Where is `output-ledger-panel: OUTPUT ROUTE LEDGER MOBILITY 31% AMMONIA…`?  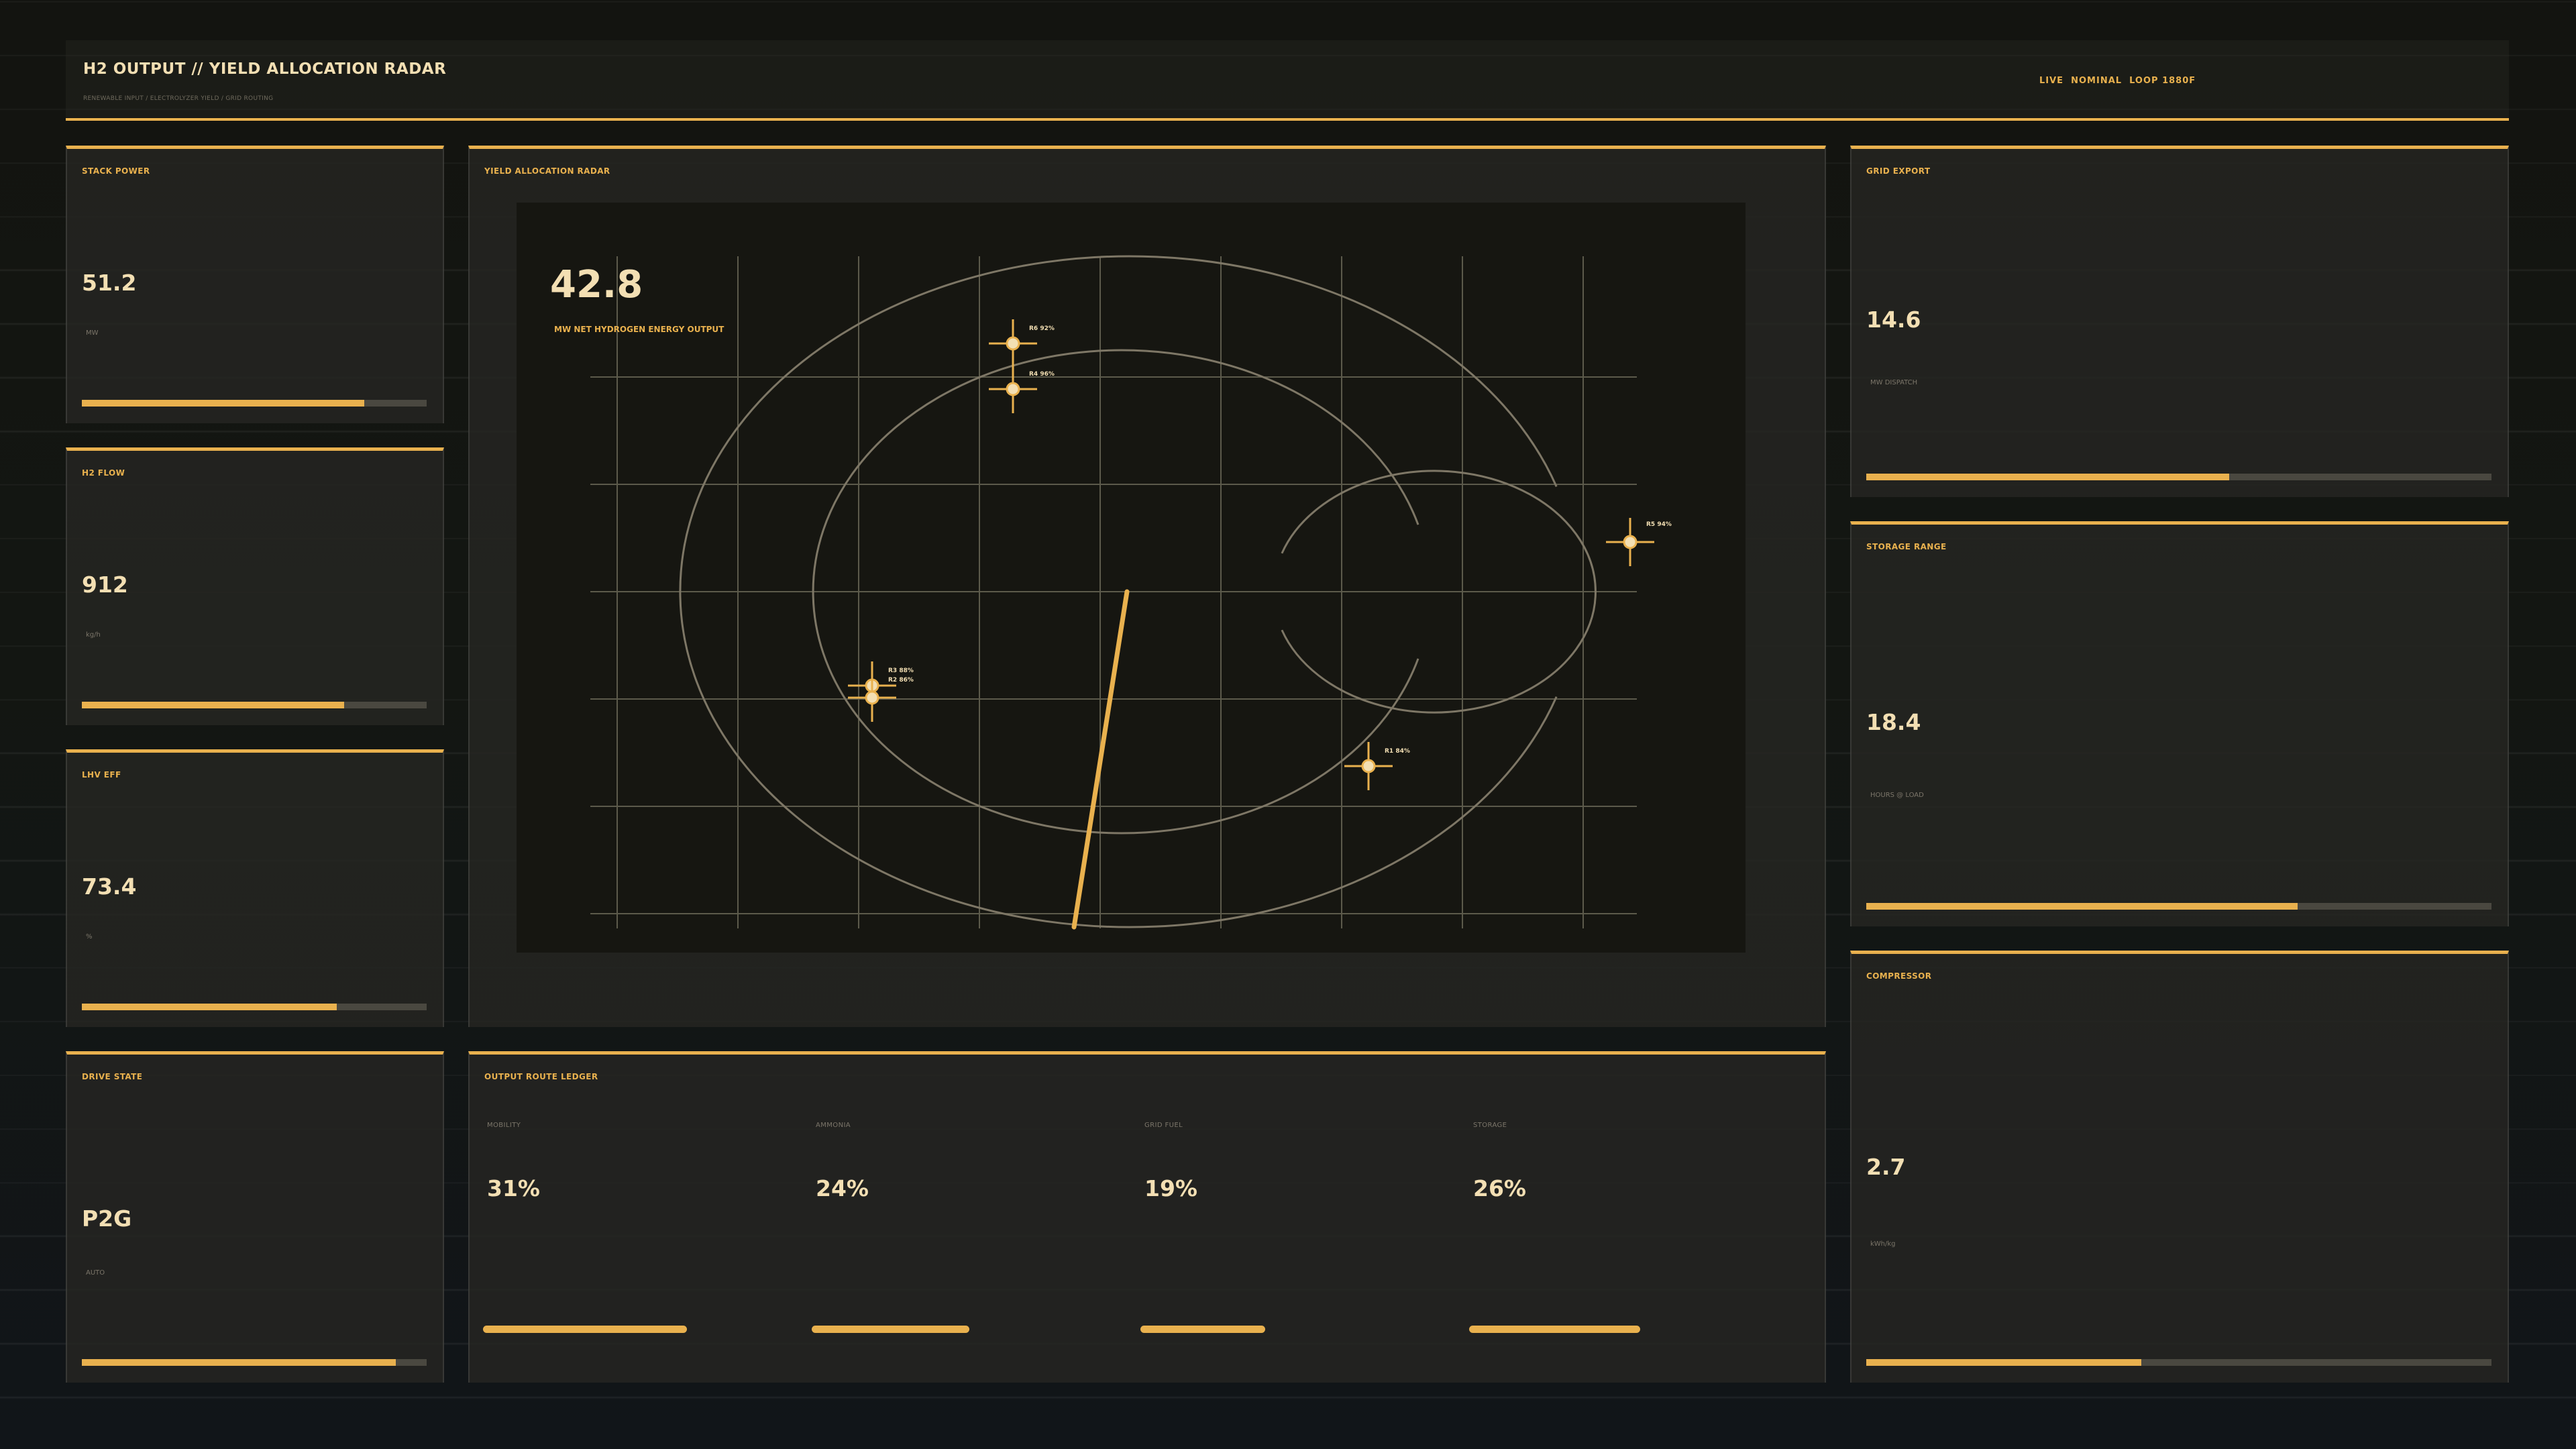
output-ledger-panel: OUTPUT ROUTE LEDGER MOBILITY 31% AMMONIA… is located at coordinates (1147, 1217).